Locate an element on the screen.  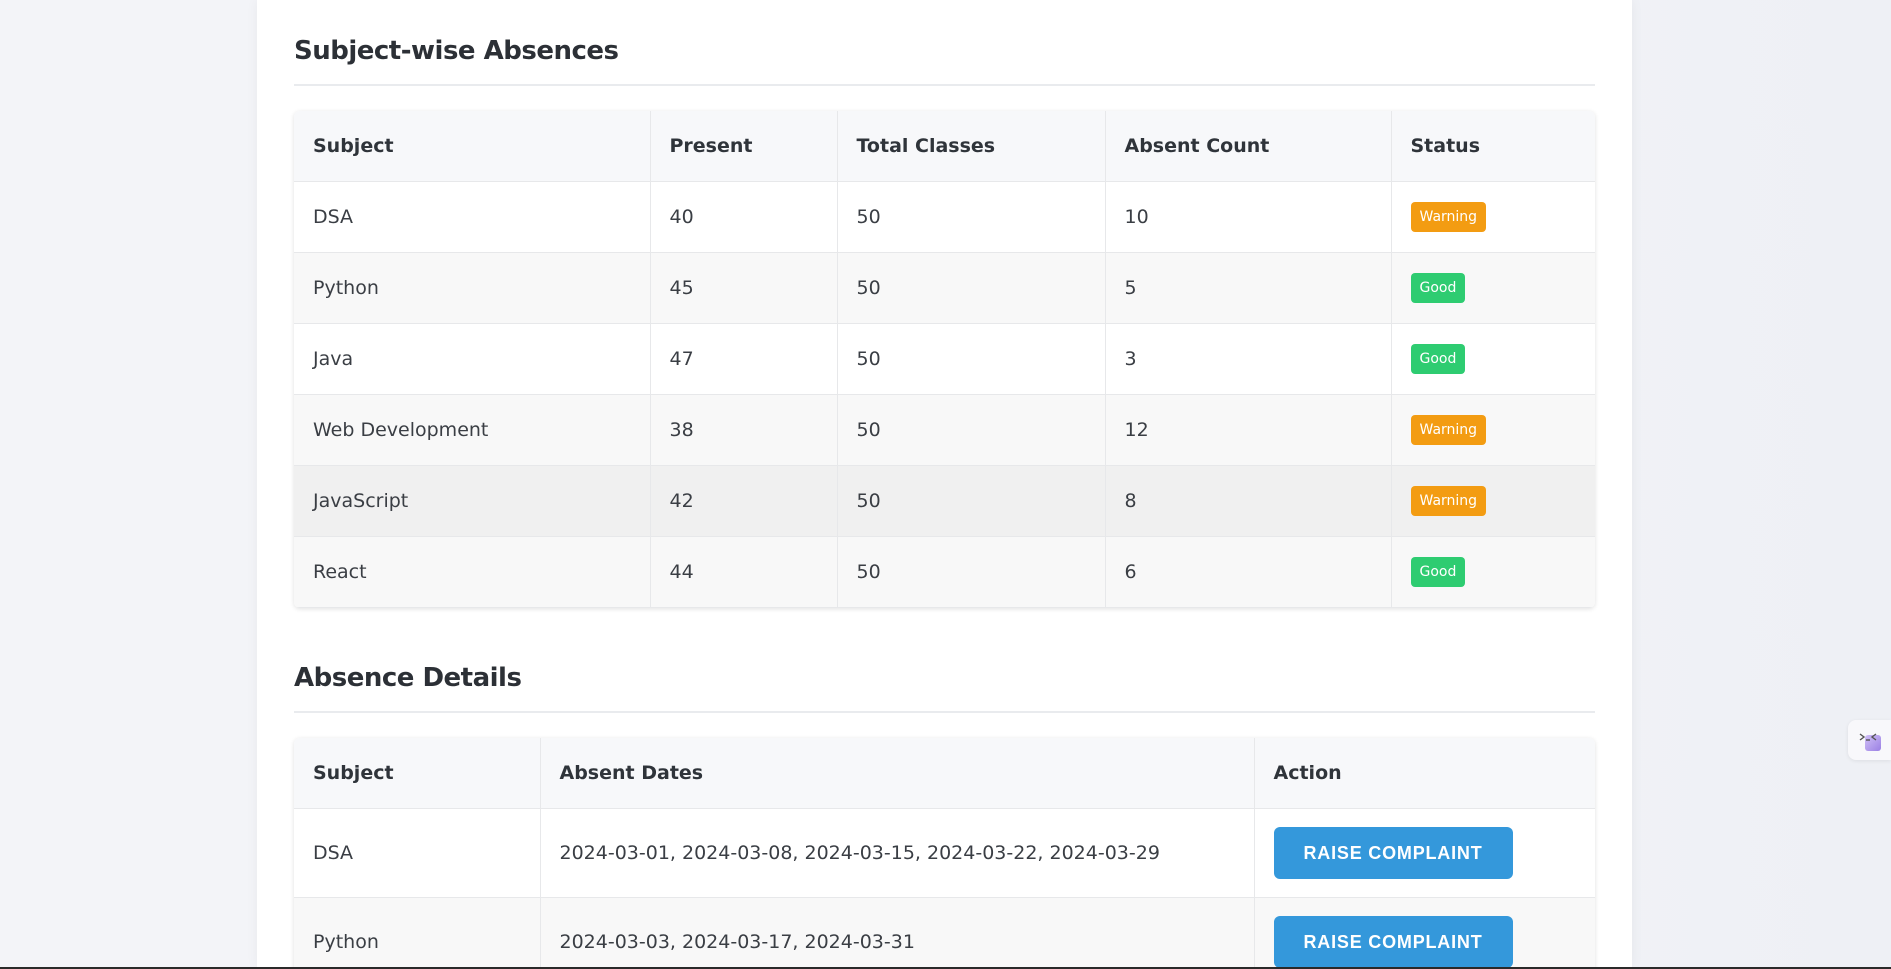
cell-absent: 5 is located at coordinates (1248, 288).